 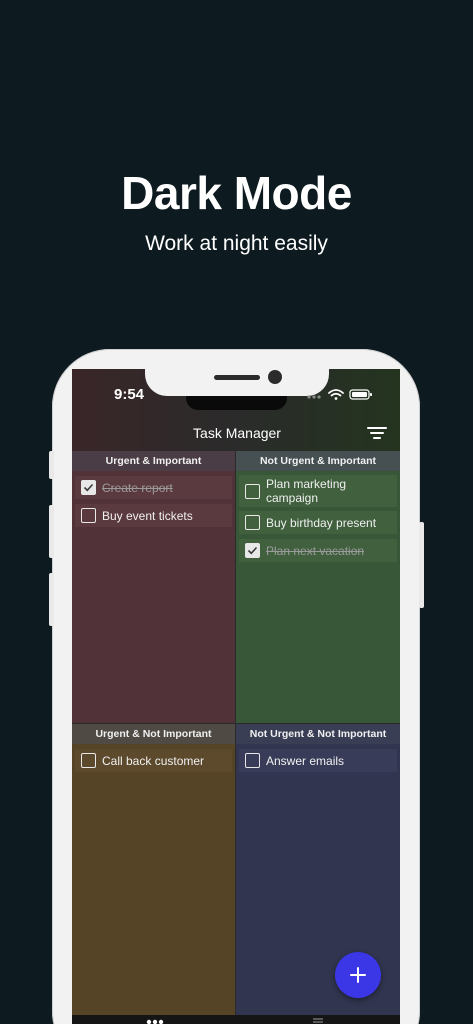 I want to click on task-item: Create report, so click(x=153, y=487).